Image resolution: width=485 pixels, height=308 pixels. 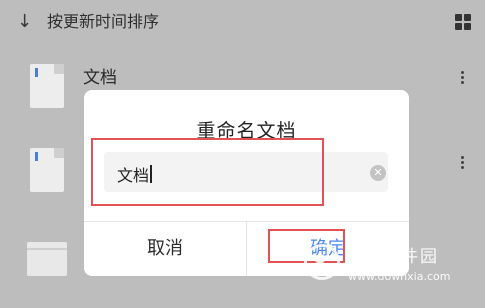 I want to click on sort-arrow-icon: ↓, so click(x=24, y=22).